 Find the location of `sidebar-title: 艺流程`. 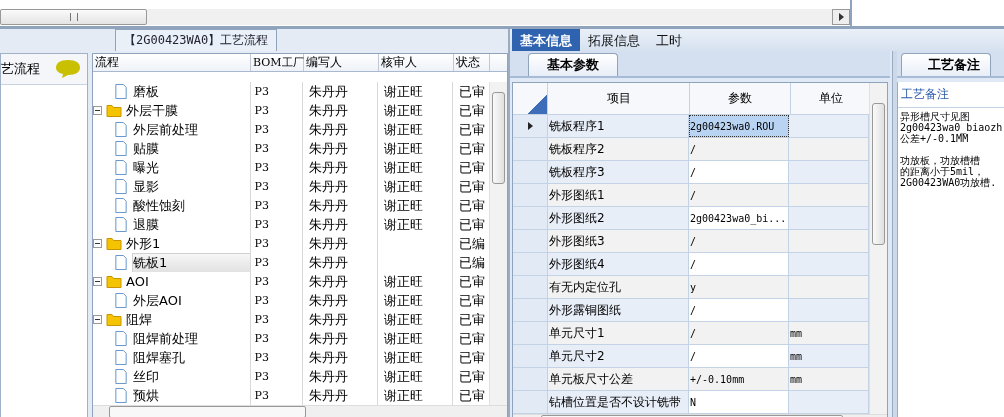

sidebar-title: 艺流程 is located at coordinates (20, 69).